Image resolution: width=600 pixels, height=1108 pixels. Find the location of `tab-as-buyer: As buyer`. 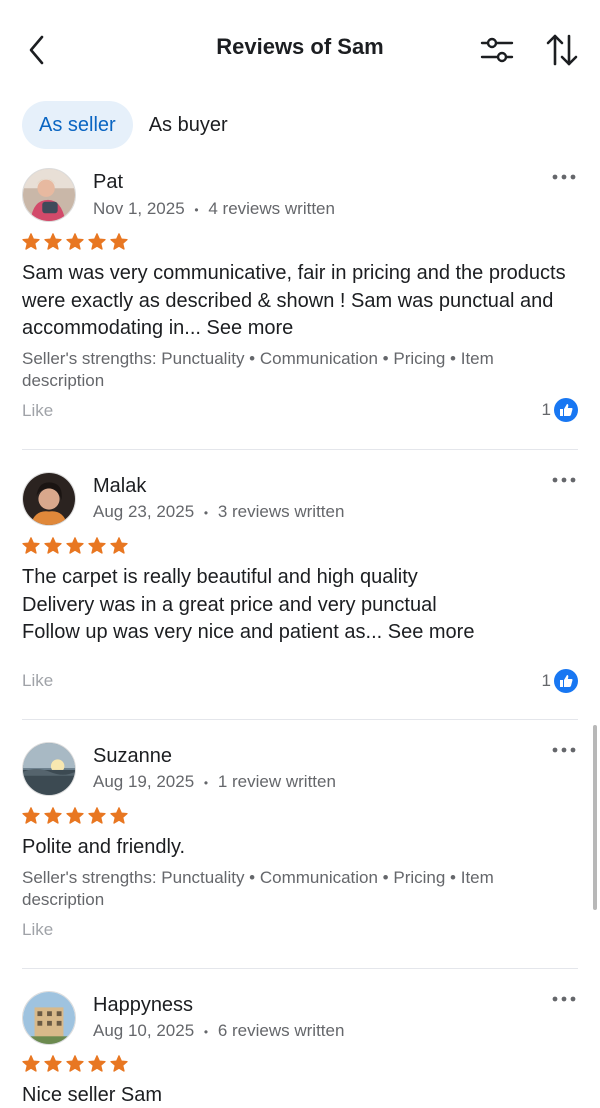

tab-as-buyer: As buyer is located at coordinates (189, 125).